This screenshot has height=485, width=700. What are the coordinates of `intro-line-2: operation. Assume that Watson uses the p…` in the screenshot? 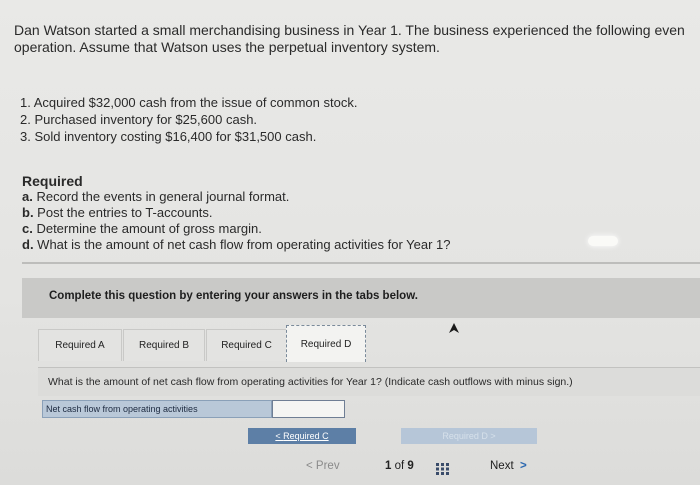 It's located at (227, 47).